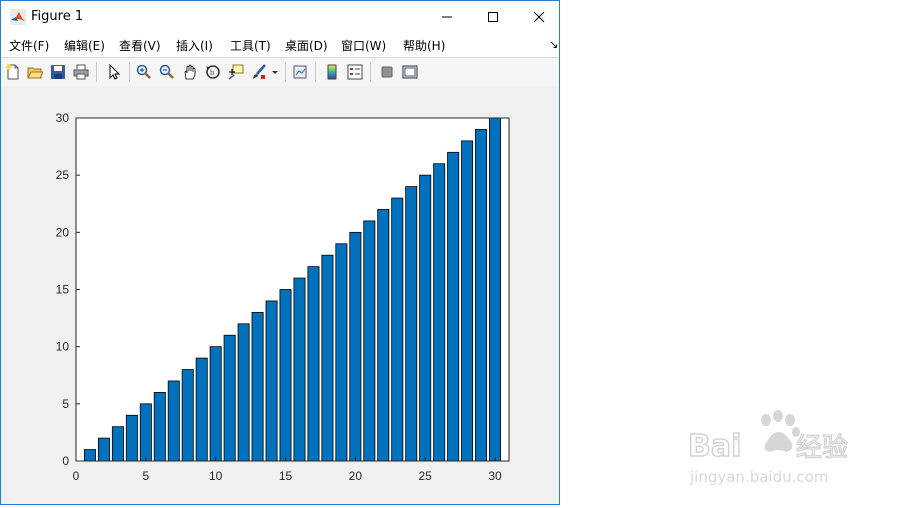  I want to click on zoom-in-button, so click(144, 72).